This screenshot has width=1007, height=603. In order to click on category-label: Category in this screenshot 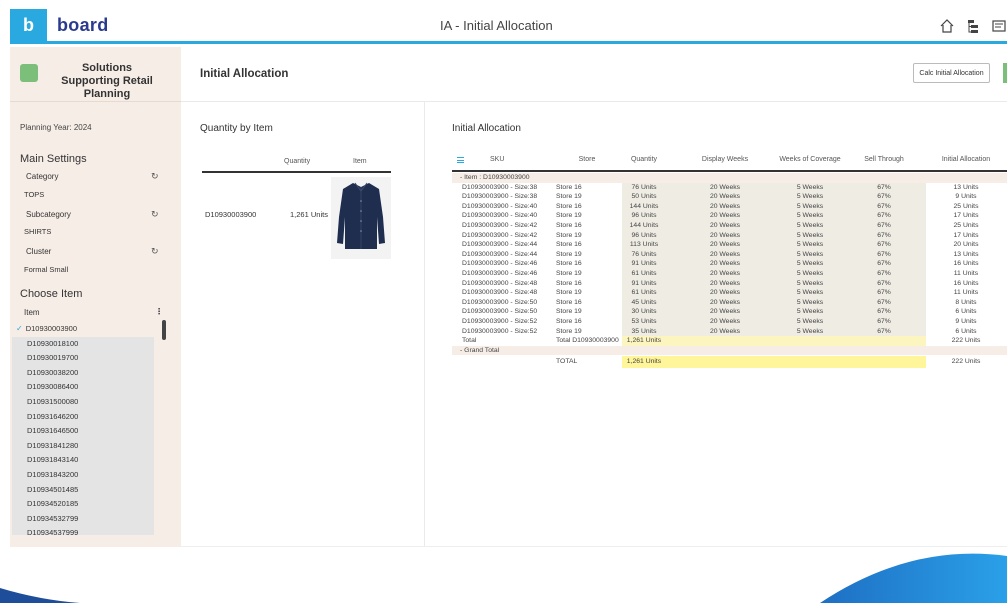, I will do `click(42, 176)`.